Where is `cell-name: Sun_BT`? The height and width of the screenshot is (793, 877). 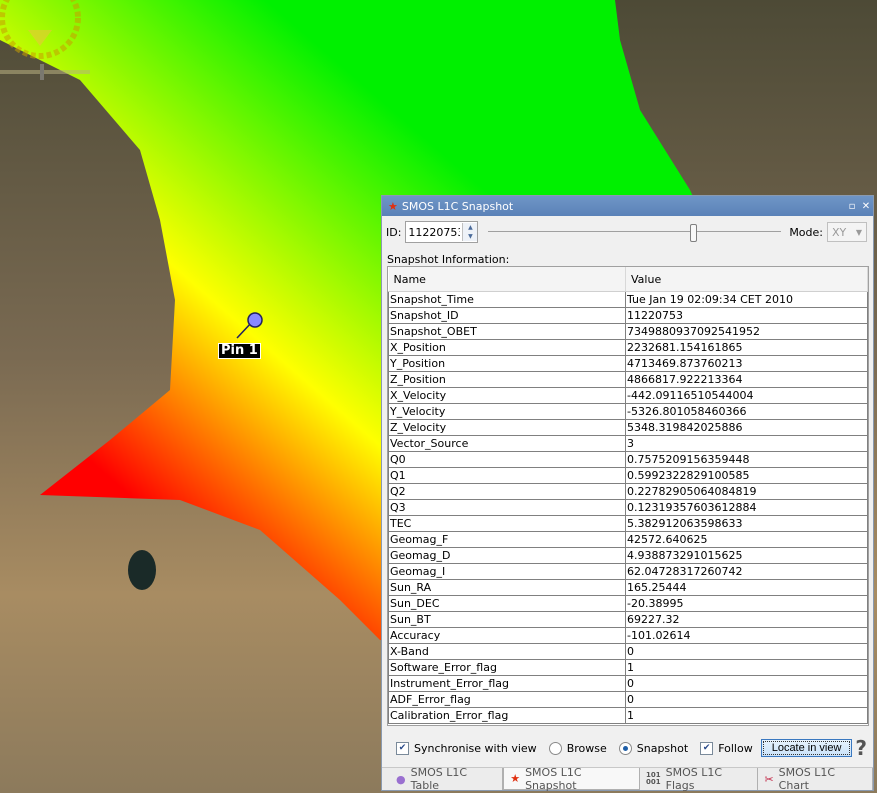
cell-name: Sun_BT is located at coordinates (507, 619).